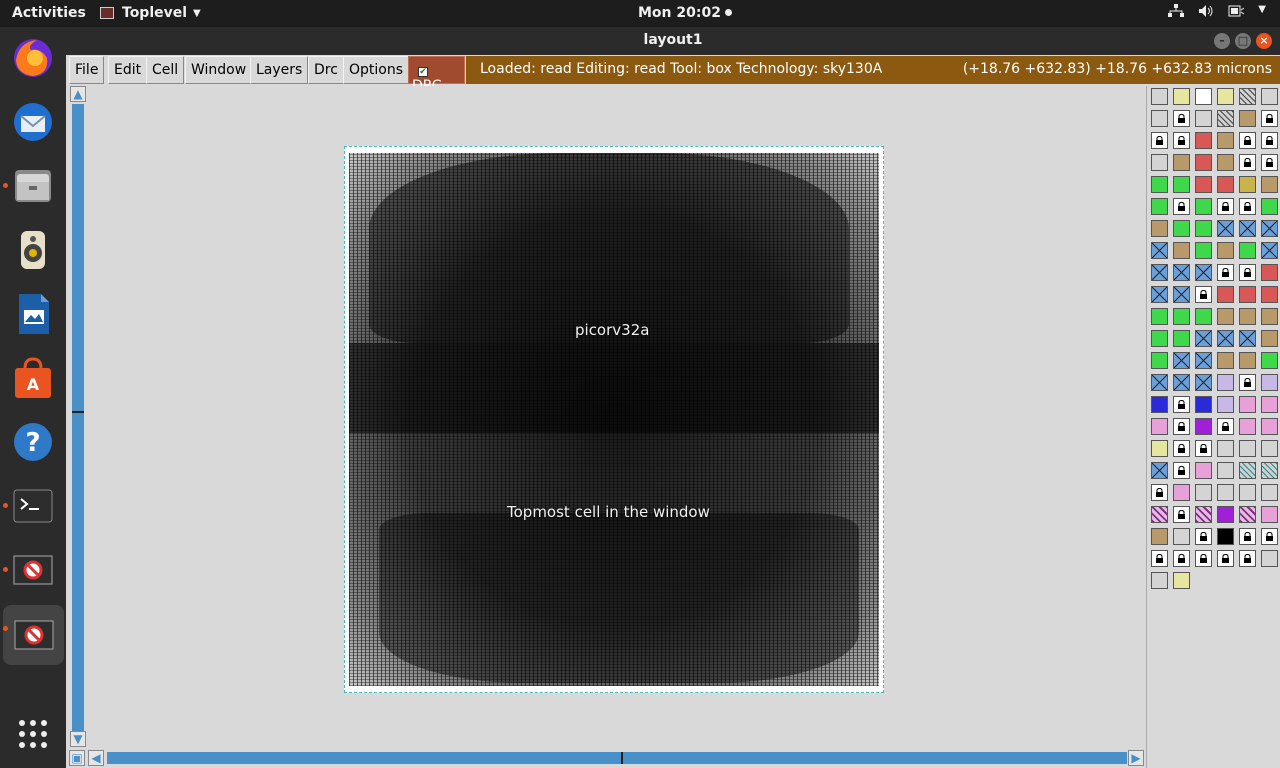 The height and width of the screenshot is (768, 1280). I want to click on menu-file: File, so click(87, 70).